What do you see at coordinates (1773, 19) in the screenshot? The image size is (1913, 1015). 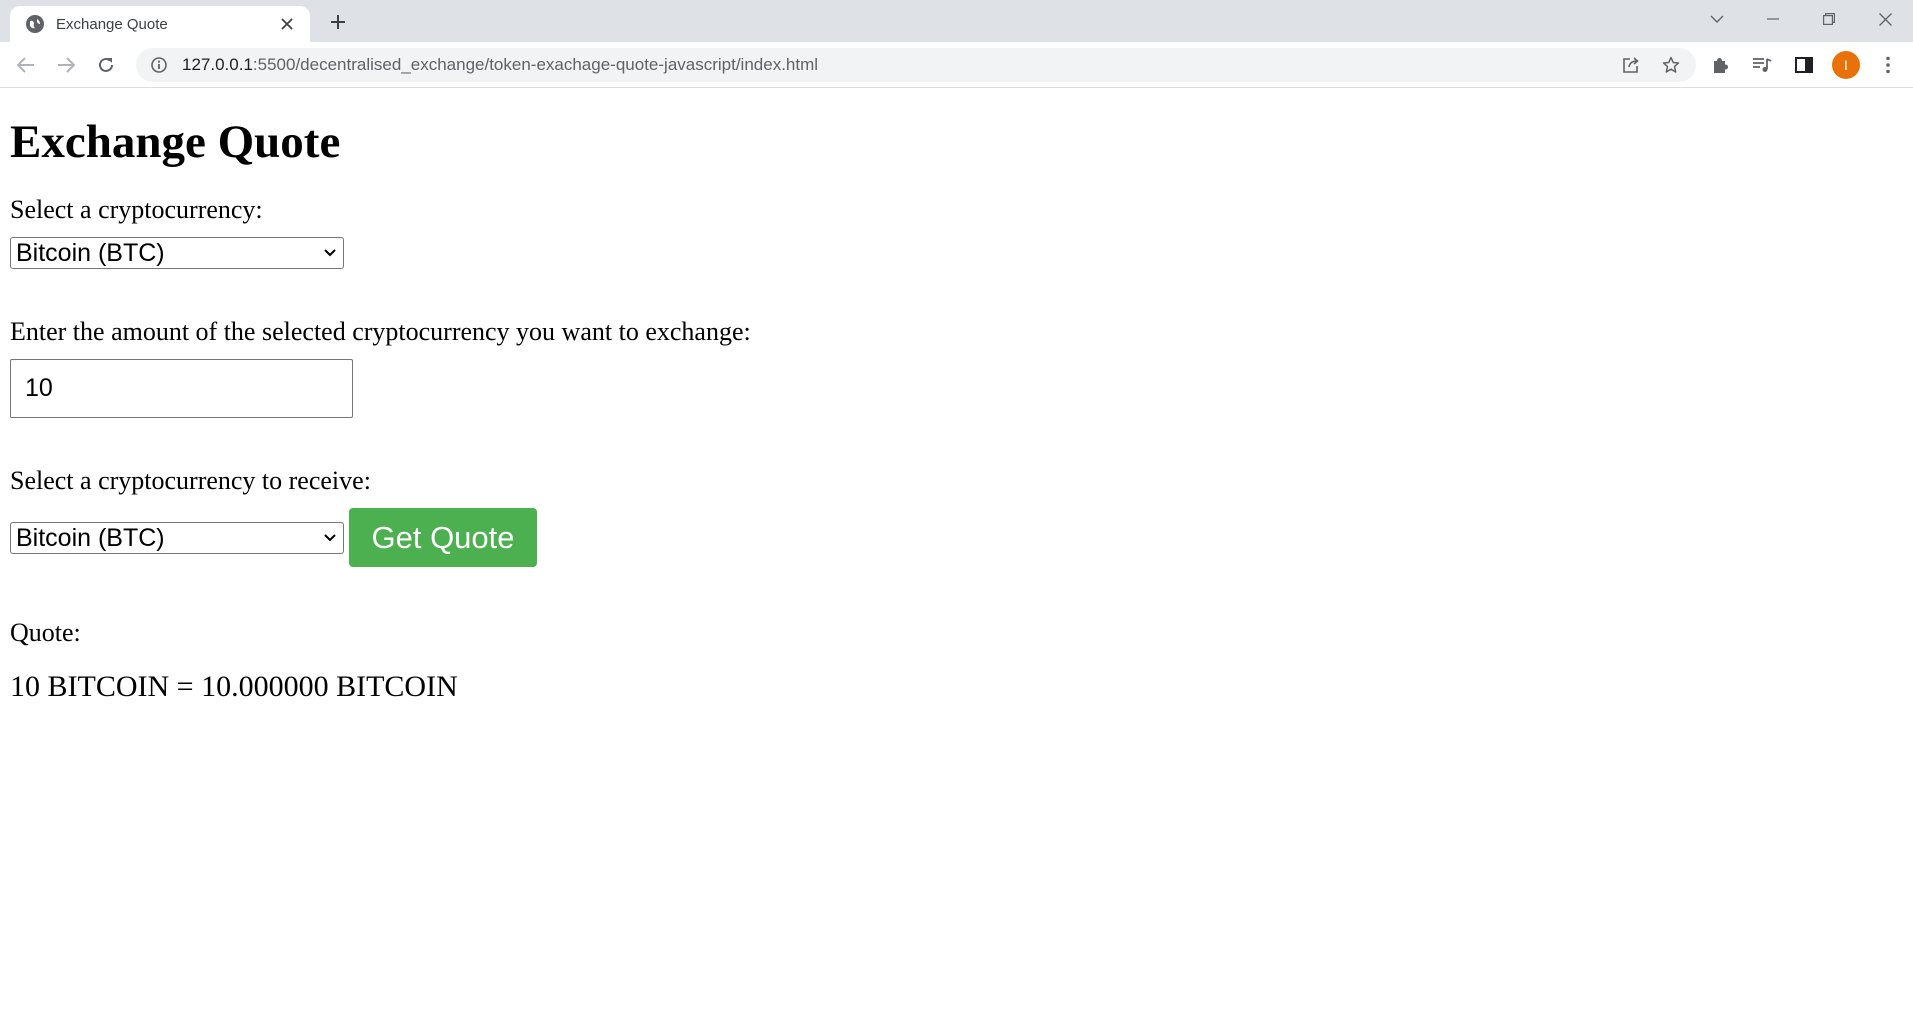 I see `minimize-icon` at bounding box center [1773, 19].